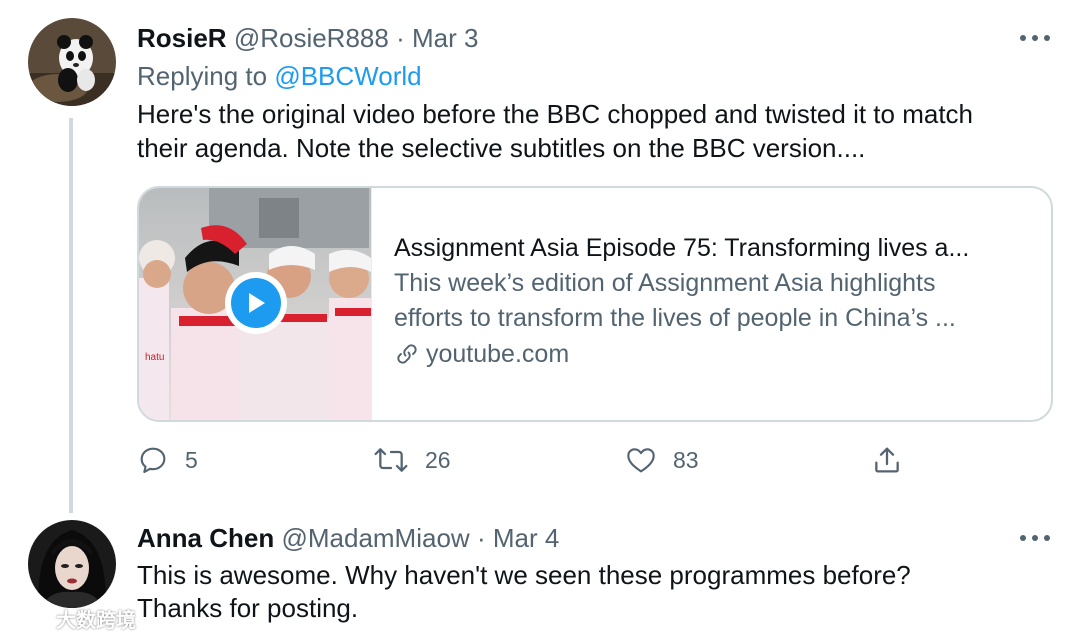 This screenshot has width=1080, height=639. What do you see at coordinates (30, 618) in the screenshot?
I see `watermark-logo-icon` at bounding box center [30, 618].